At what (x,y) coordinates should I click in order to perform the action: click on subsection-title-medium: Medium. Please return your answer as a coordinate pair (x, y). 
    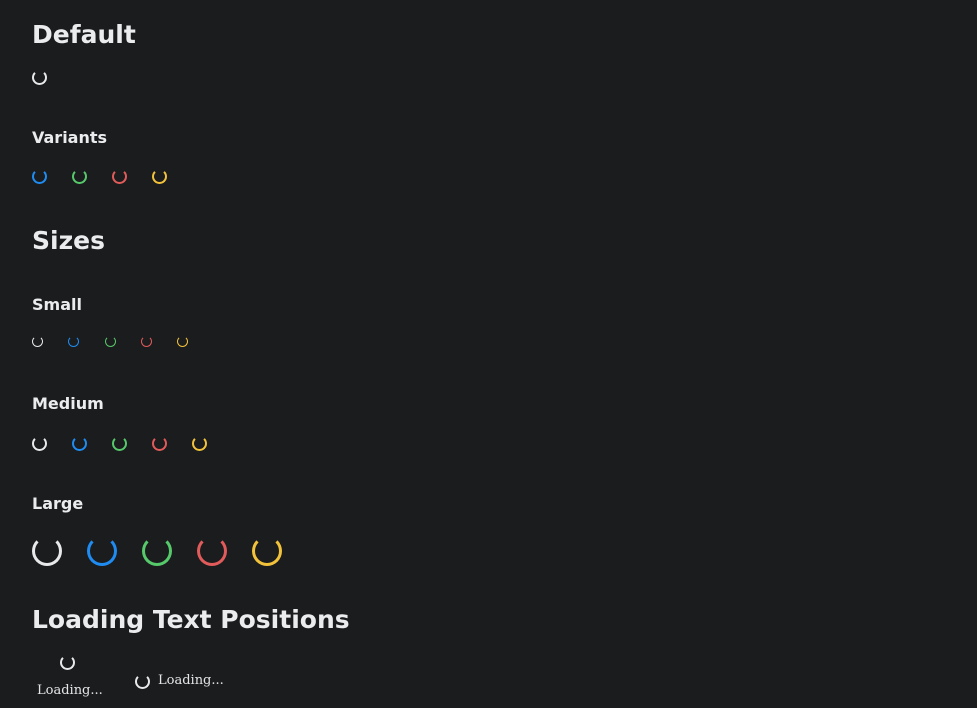
    Looking at the image, I should click on (68, 403).